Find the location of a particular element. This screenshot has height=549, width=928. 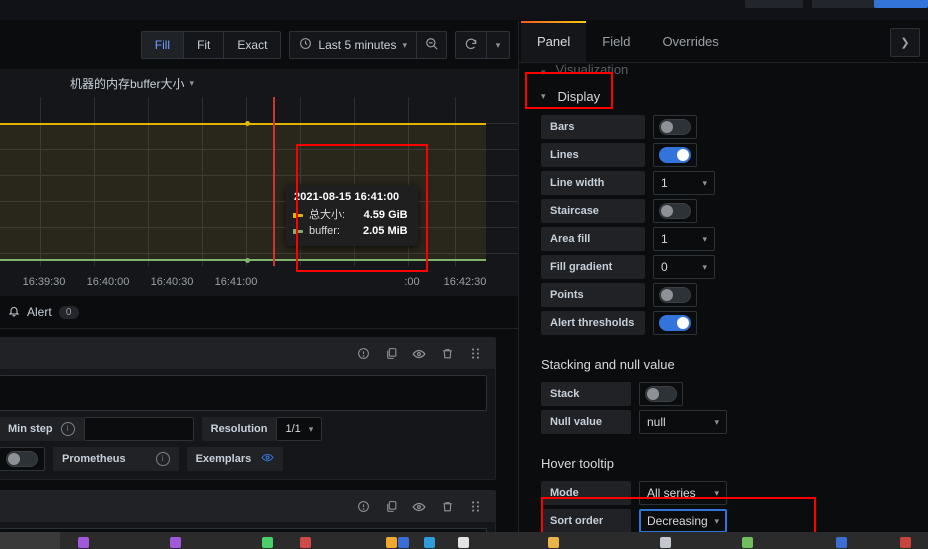

null-value-select: null ▾ is located at coordinates (683, 422).